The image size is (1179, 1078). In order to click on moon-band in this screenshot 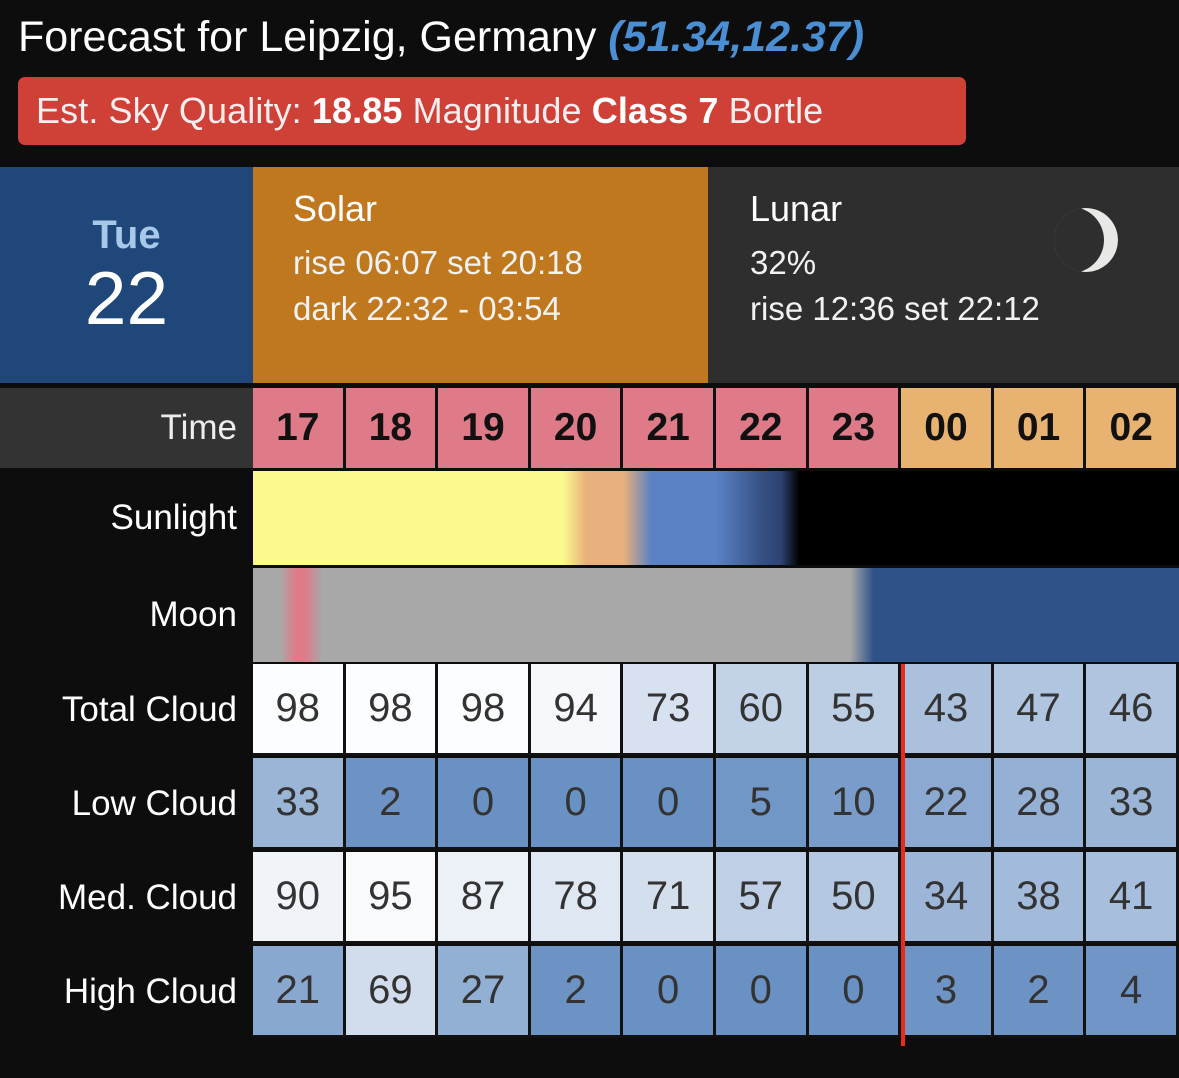, I will do `click(716, 615)`.